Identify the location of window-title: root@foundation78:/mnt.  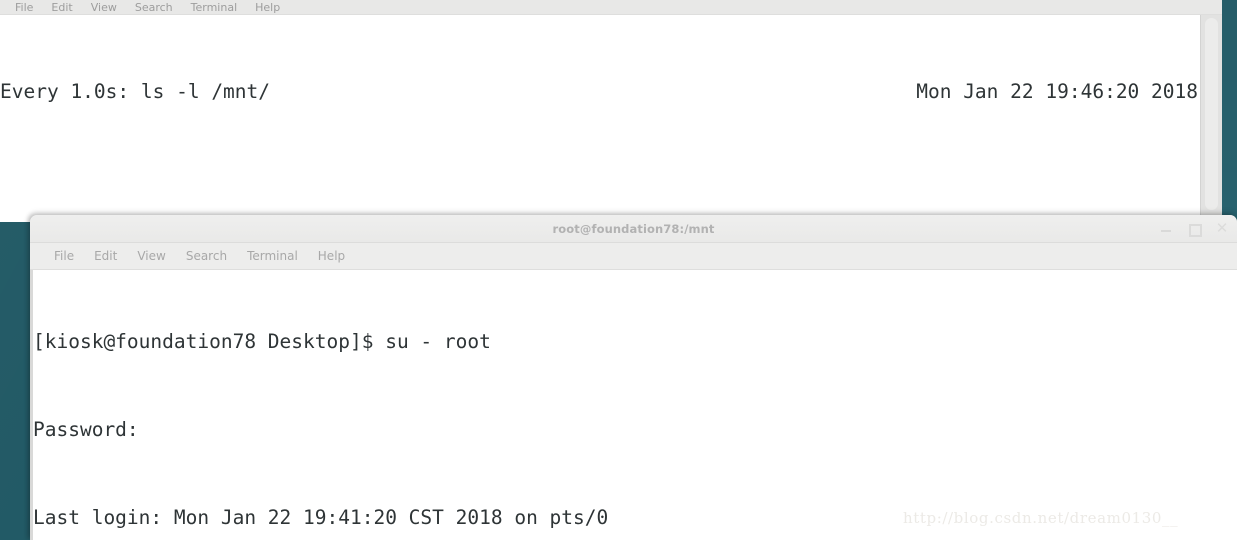
(633, 228).